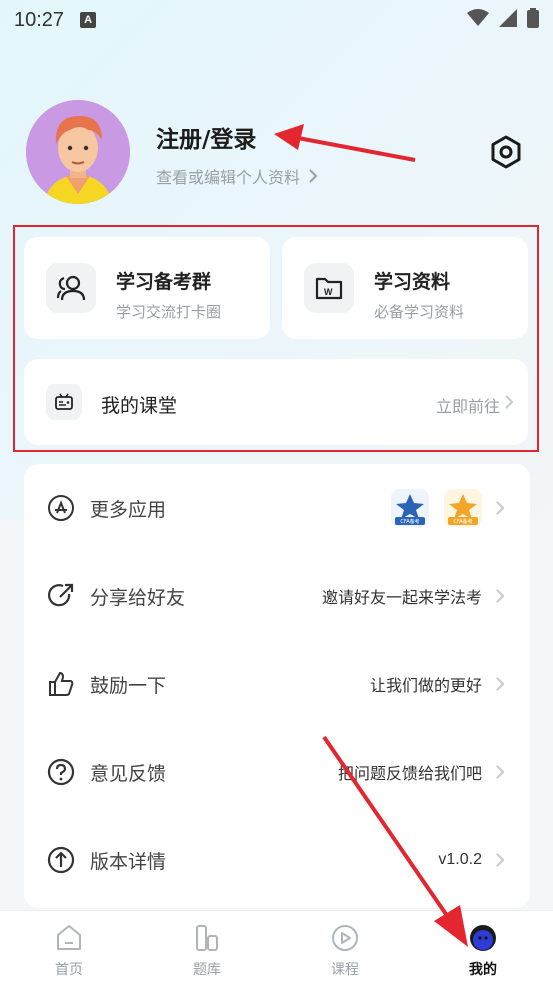 This screenshot has height=984, width=553. What do you see at coordinates (345, 143) in the screenshot?
I see `annotation-arrow-top` at bounding box center [345, 143].